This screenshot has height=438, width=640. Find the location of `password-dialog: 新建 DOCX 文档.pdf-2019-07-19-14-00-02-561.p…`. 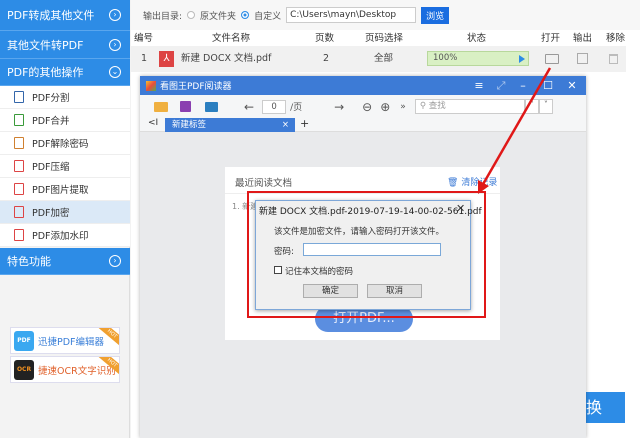

password-dialog: 新建 DOCX 文档.pdf-2019-07-19-14-00-02-561.p… is located at coordinates (368, 255).